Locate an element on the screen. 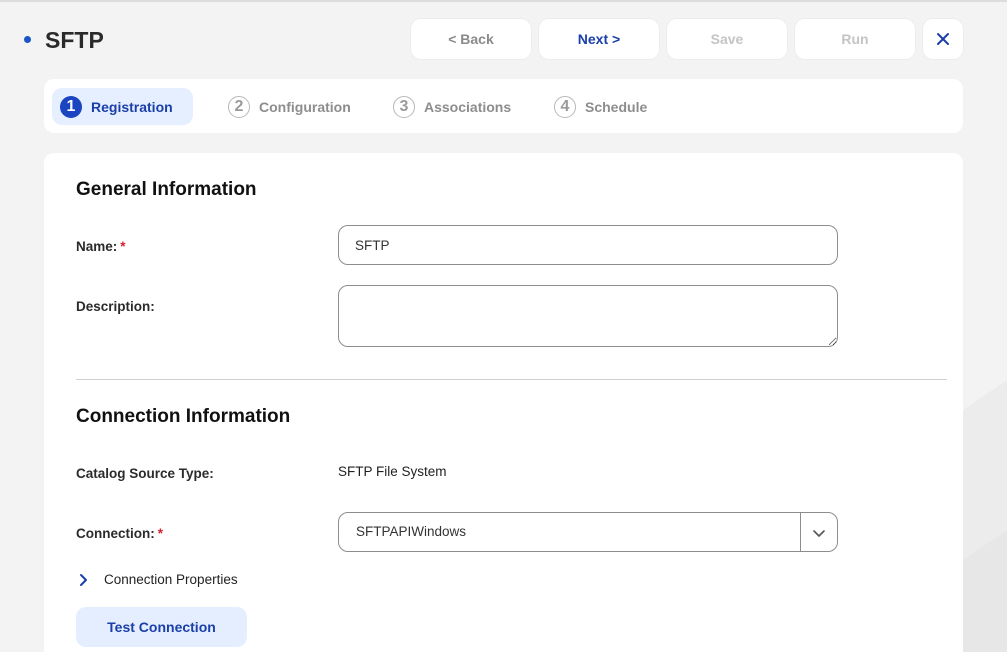 The image size is (1007, 652). step-label: Registration is located at coordinates (132, 106).